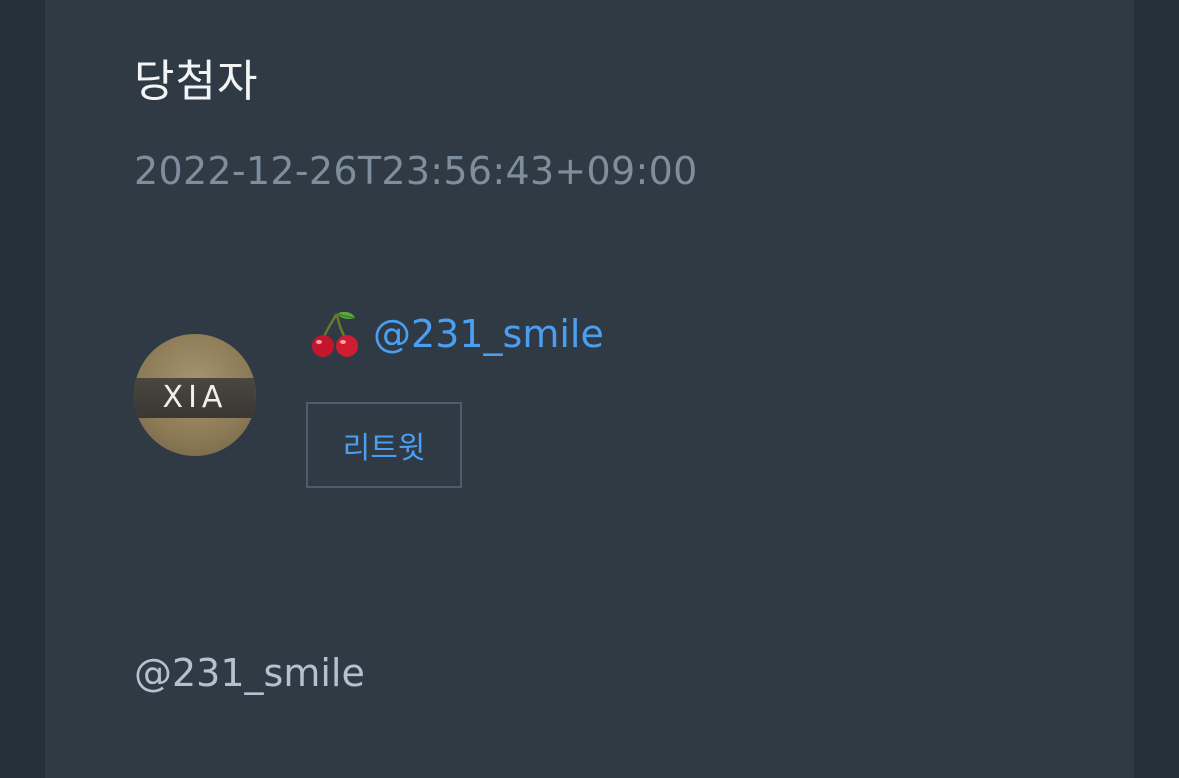 Image resolution: width=1179 pixels, height=778 pixels. What do you see at coordinates (488, 334) in the screenshot?
I see `winner-handle-link: @231_smile` at bounding box center [488, 334].